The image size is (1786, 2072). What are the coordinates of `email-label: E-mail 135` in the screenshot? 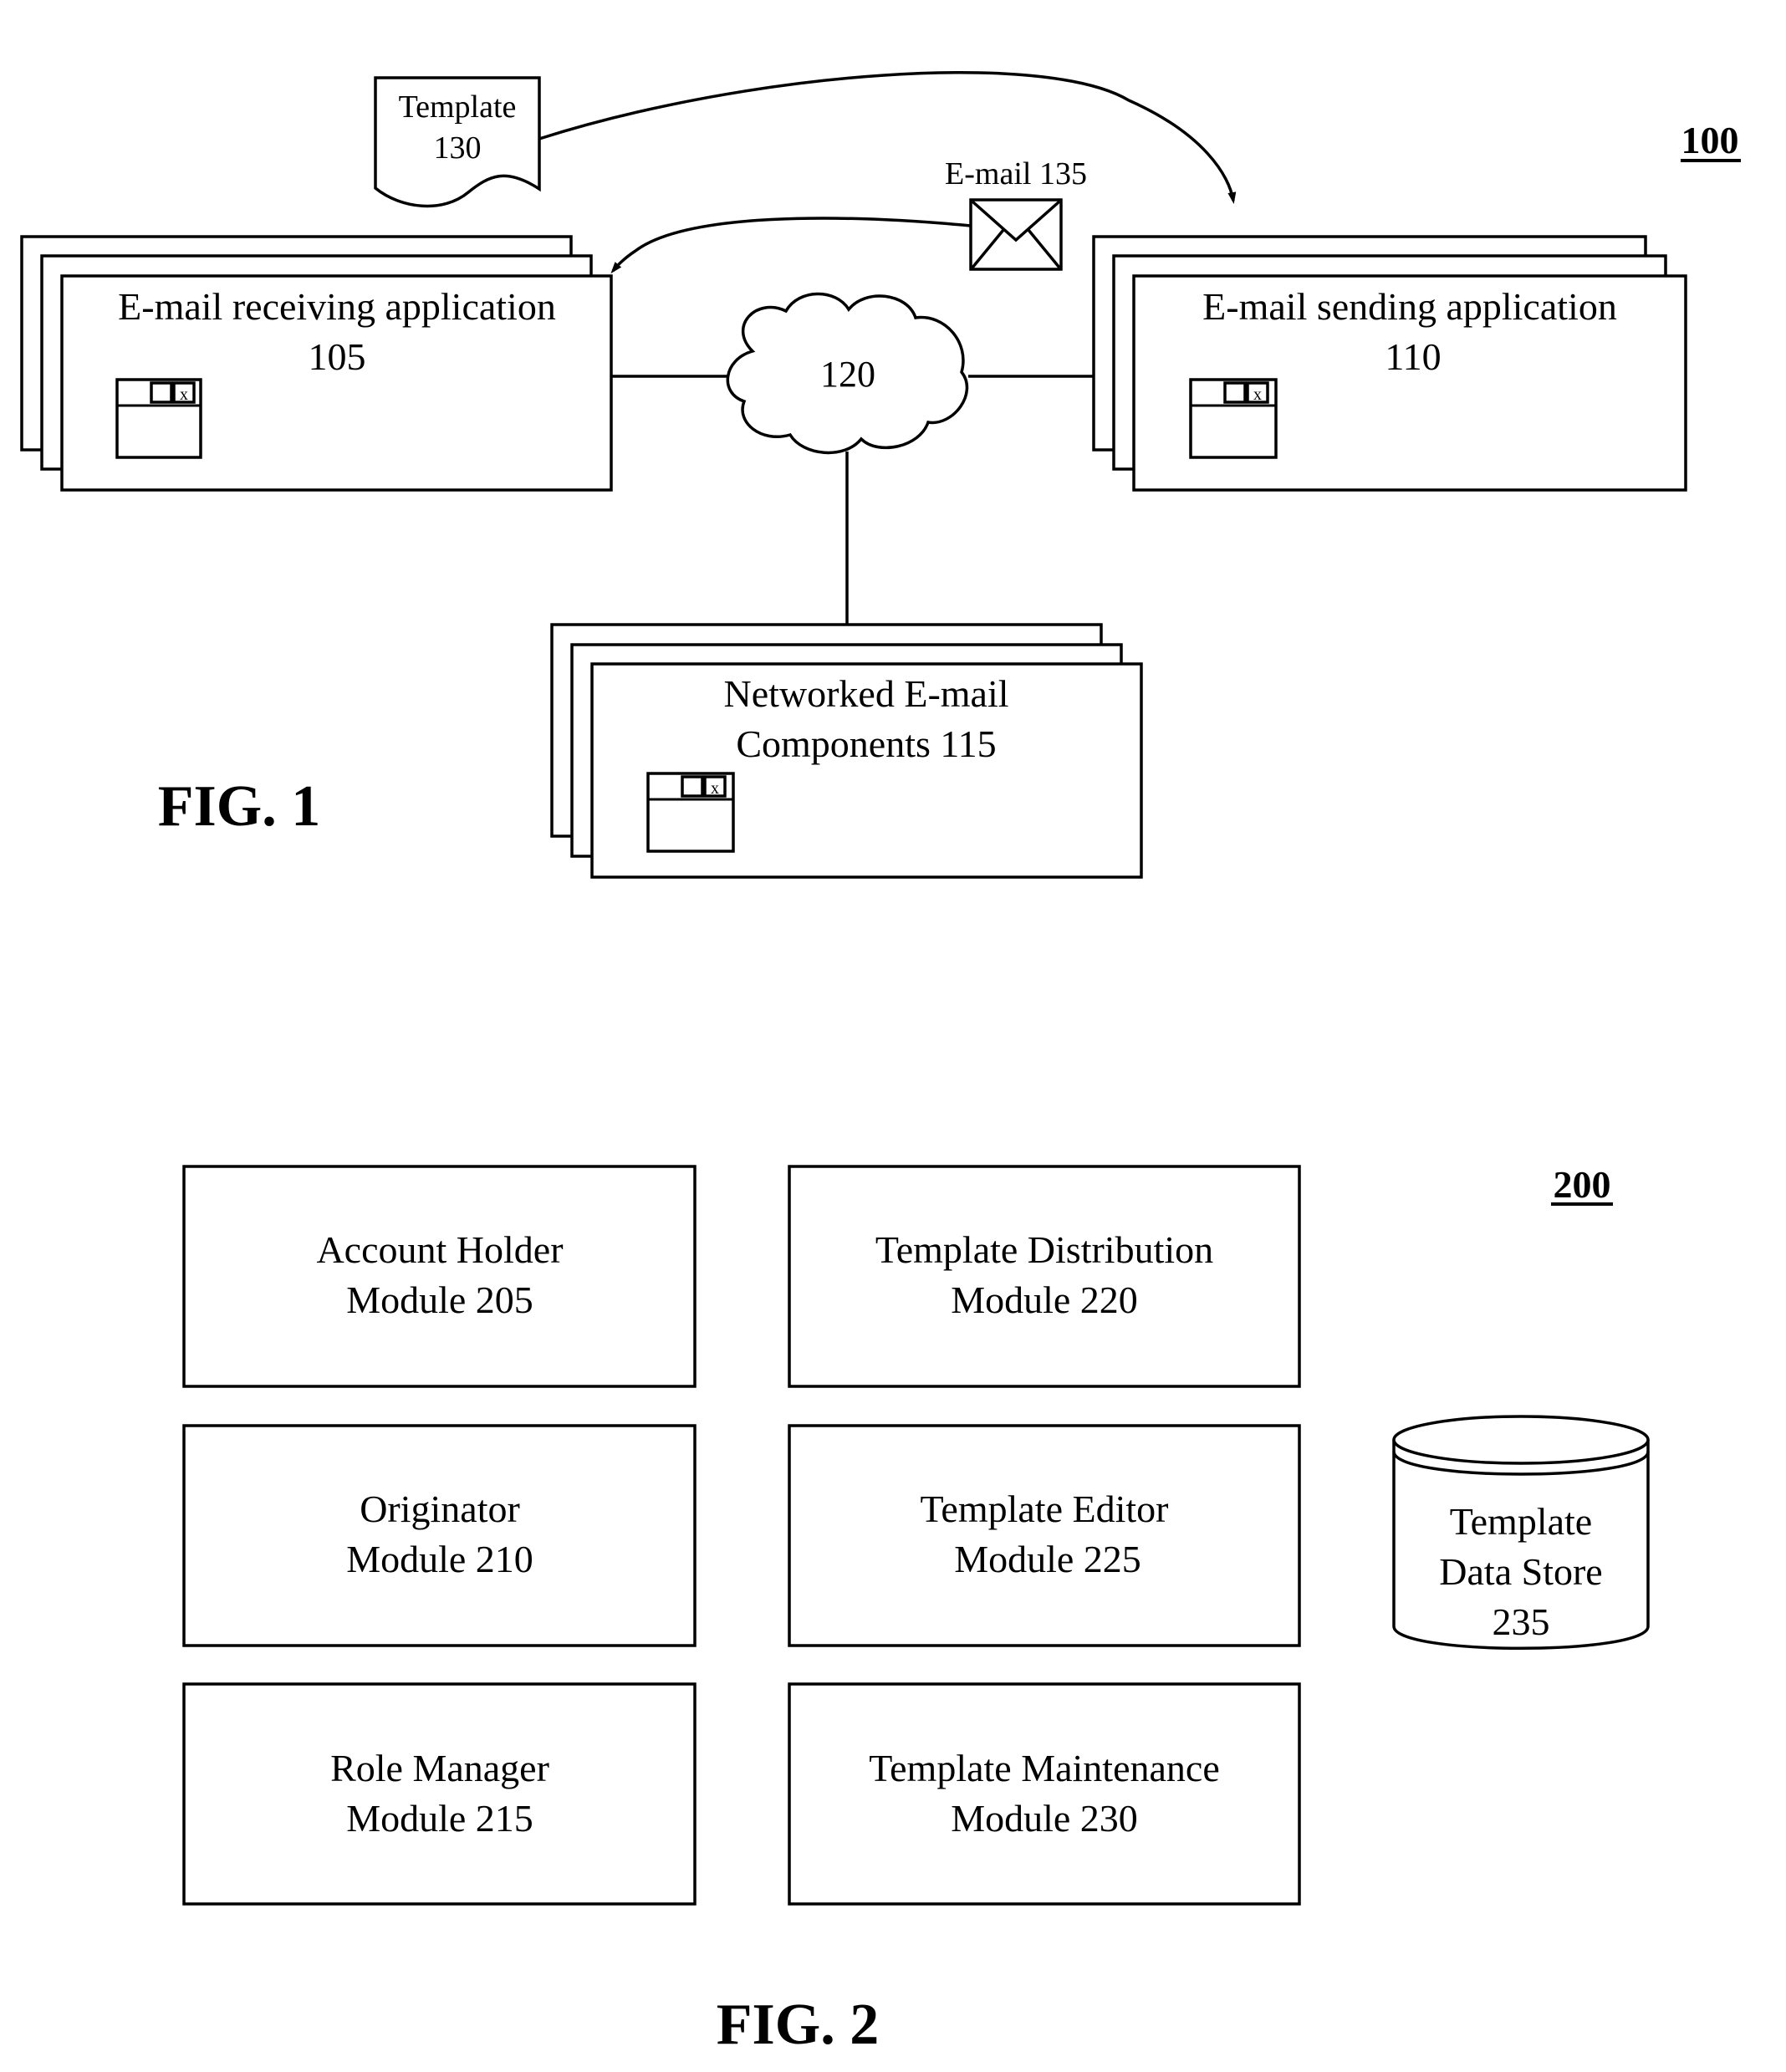 It's located at (1016, 173).